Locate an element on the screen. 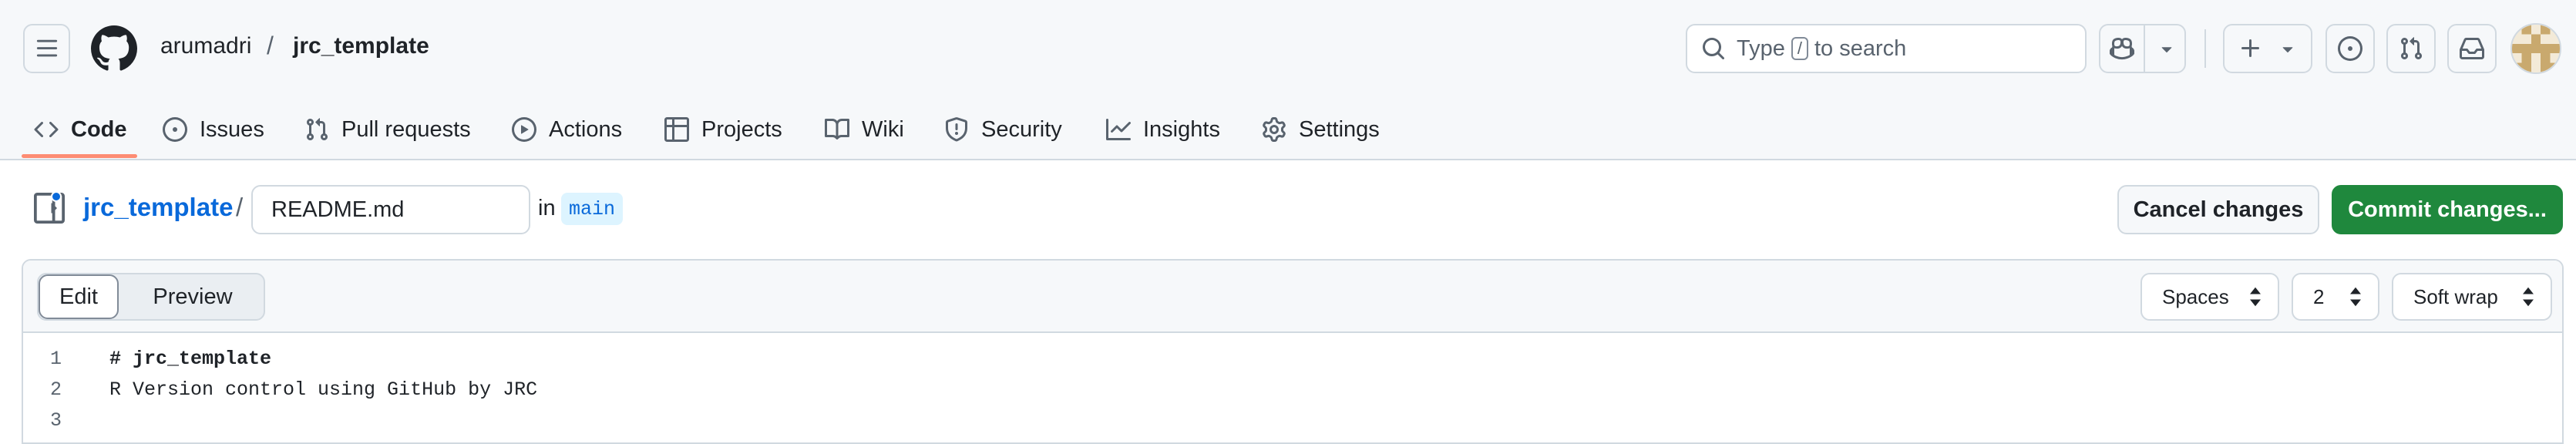  cancel-changes-button: Cancel changes is located at coordinates (2218, 210).